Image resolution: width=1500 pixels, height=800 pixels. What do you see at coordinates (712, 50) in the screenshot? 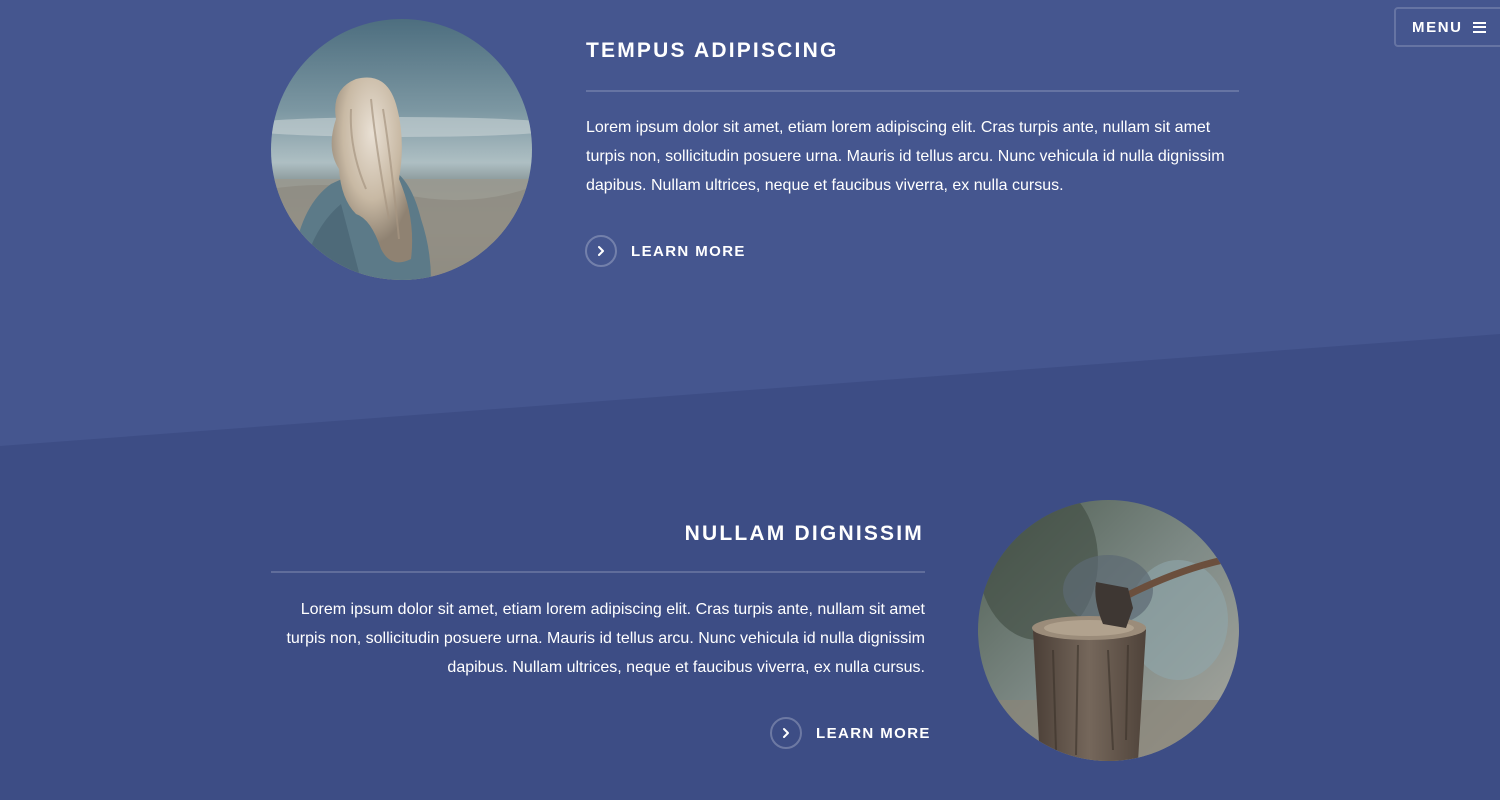
I see `feature-title: TEMPUS ADIPISCING` at bounding box center [712, 50].